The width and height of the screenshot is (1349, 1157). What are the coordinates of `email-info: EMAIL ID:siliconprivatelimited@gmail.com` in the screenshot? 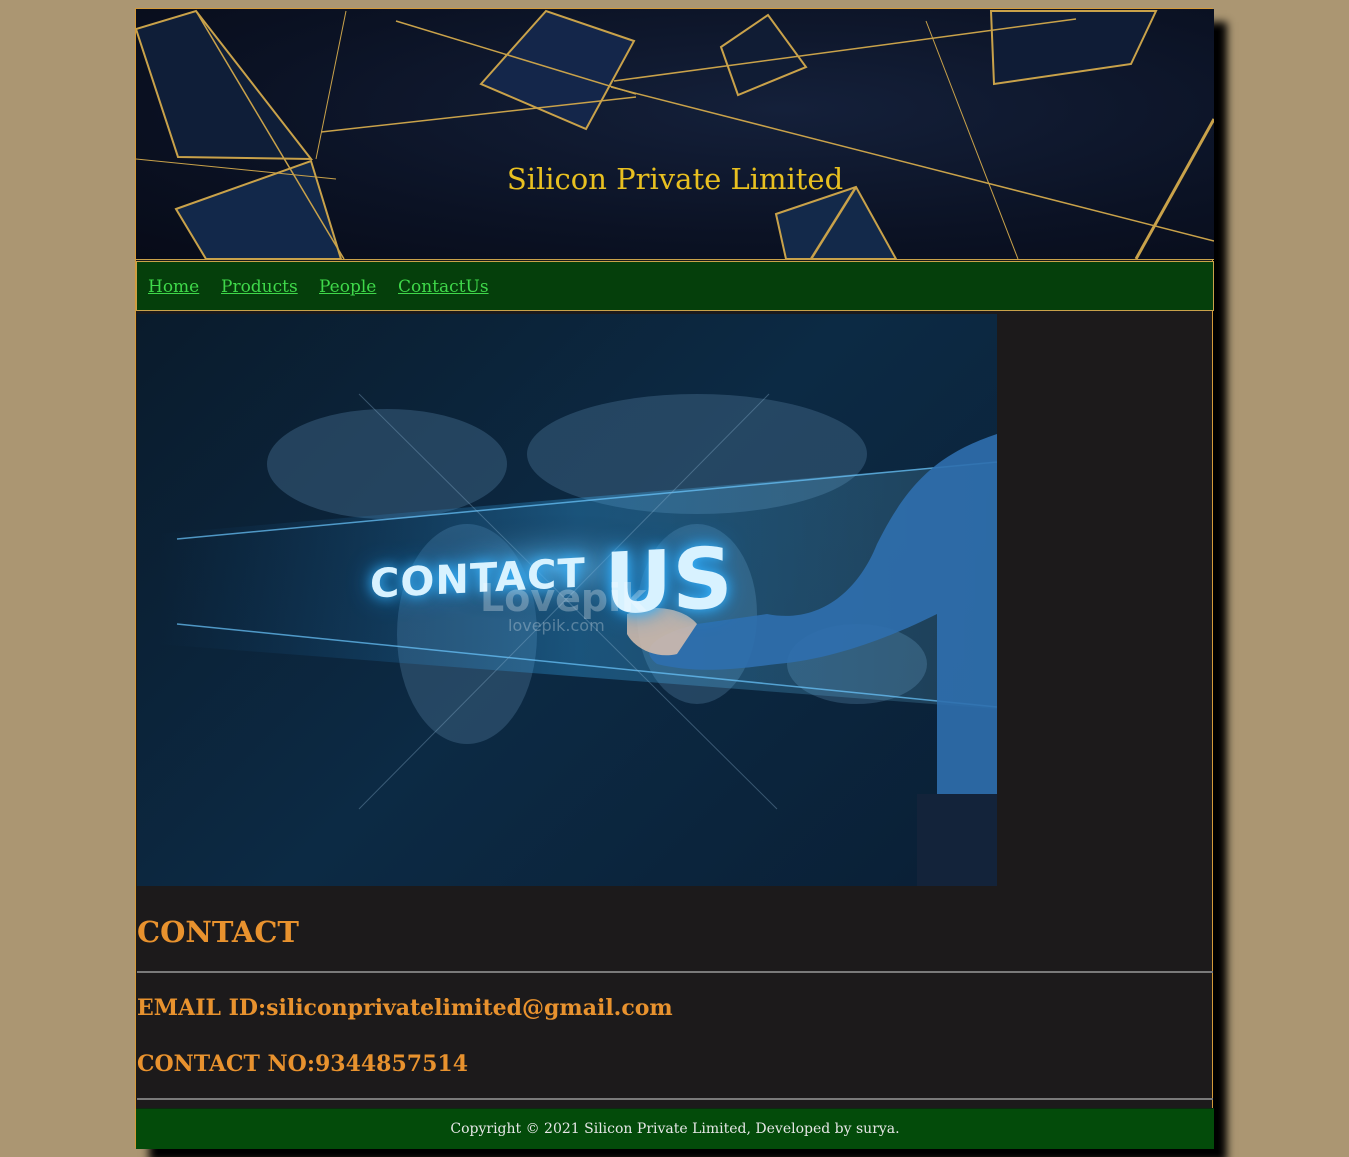 It's located at (405, 1008).